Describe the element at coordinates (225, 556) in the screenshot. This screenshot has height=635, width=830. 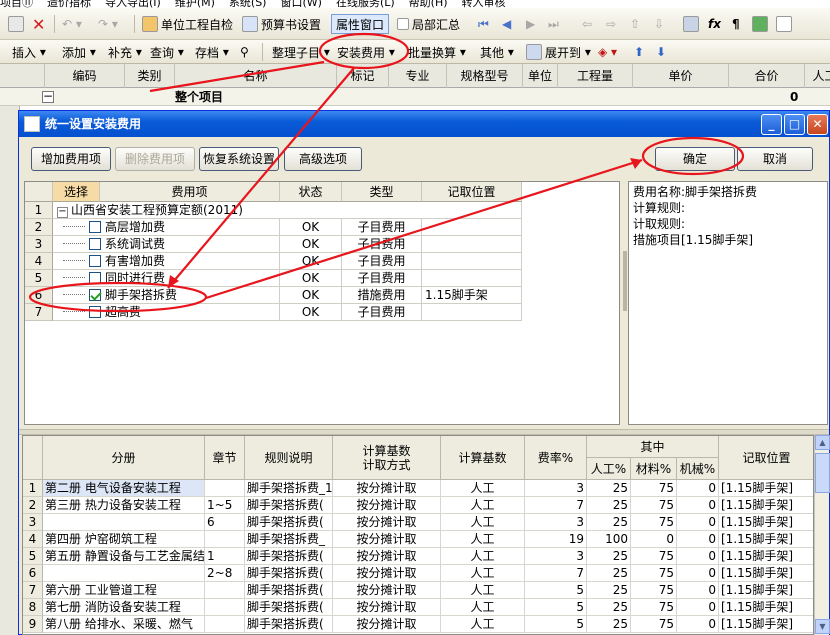
I see `rule-chapter-cell: 1` at that location.